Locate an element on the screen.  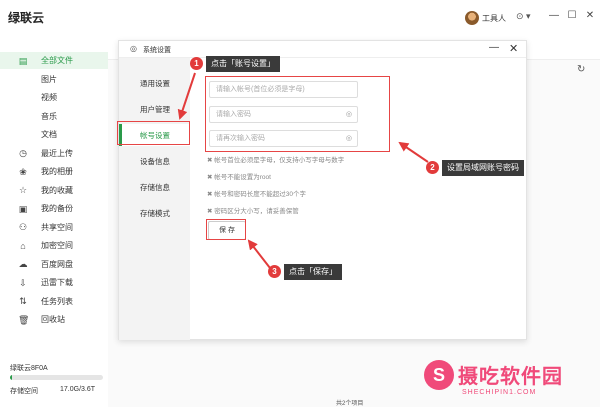
item-count: 共2个项目 is located at coordinates (350, 404).